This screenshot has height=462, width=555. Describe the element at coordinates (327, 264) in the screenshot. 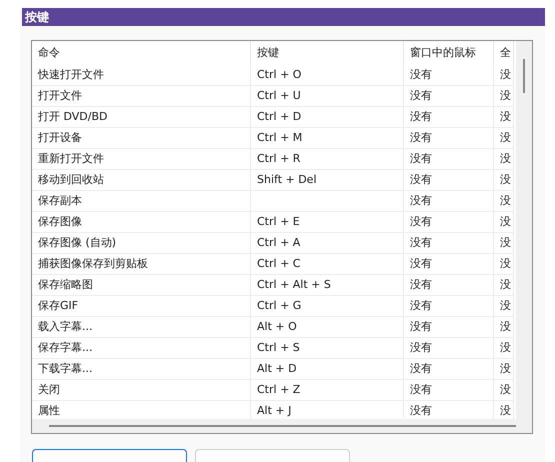

I see `table-cell: Ctrl + C` at that location.